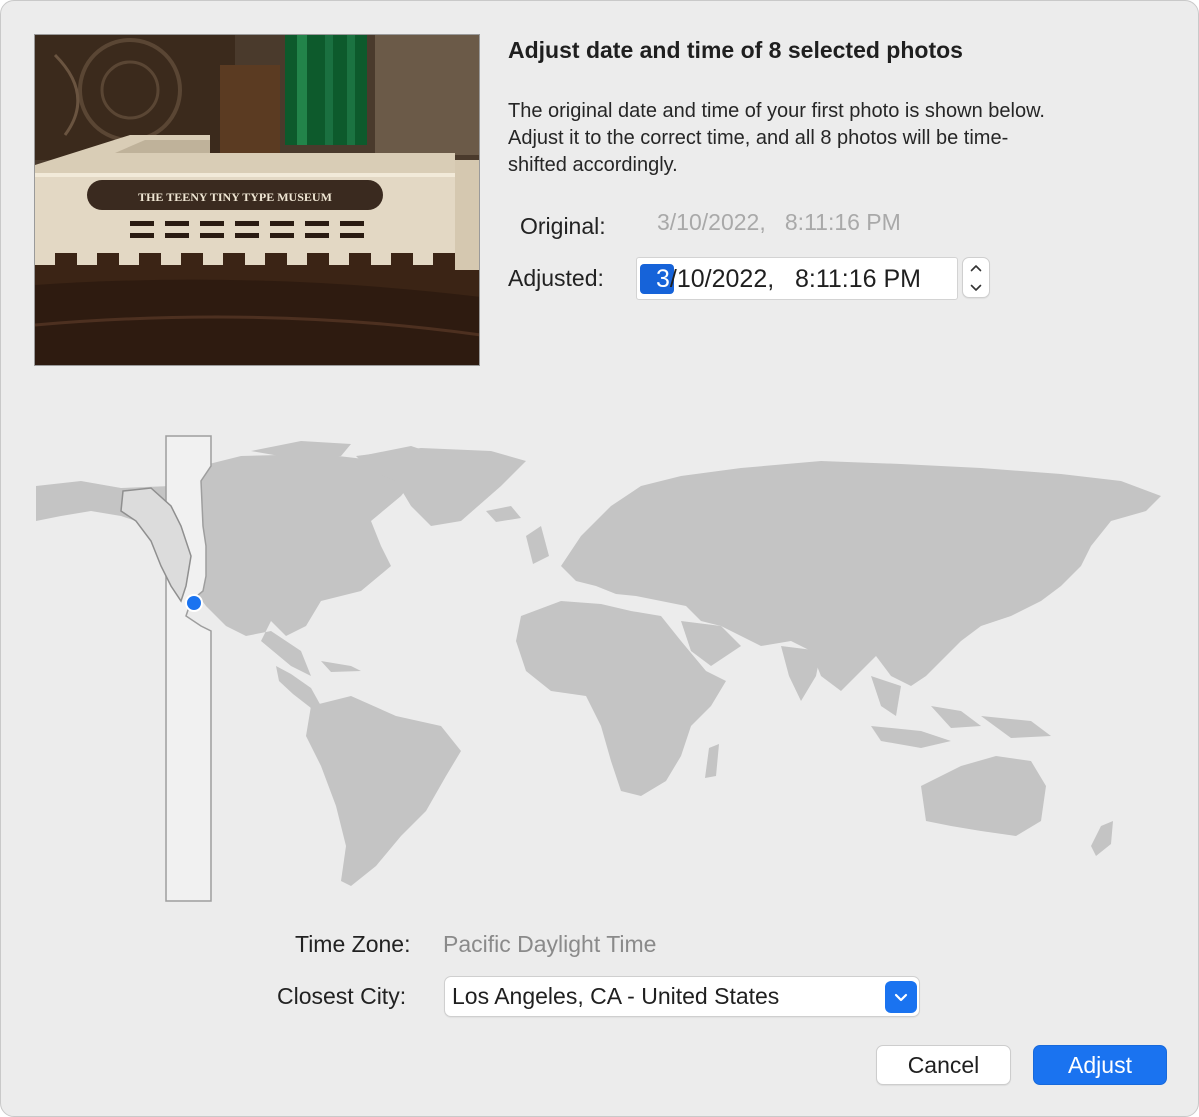 Image resolution: width=1199 pixels, height=1117 pixels. I want to click on closest-city-value: Los Angeles, CA - United States, so click(616, 996).